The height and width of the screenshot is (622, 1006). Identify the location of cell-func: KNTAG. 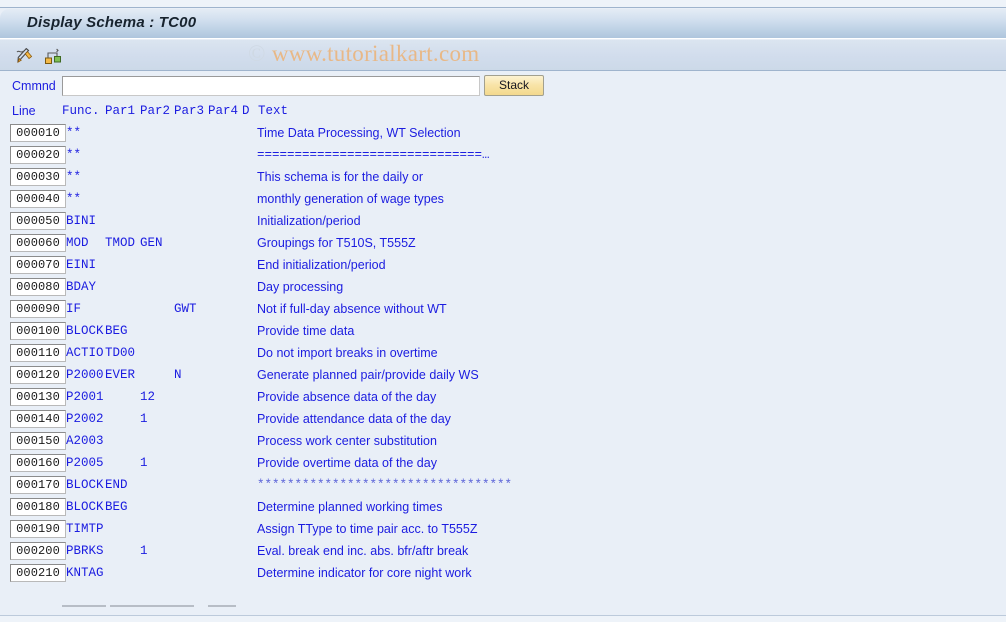
(85, 573).